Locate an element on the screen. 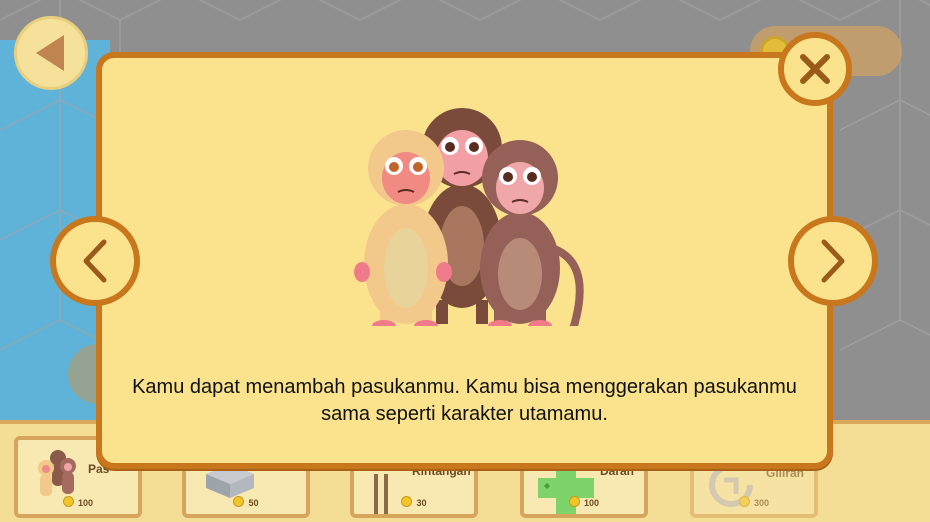  previous-button is located at coordinates (95, 261).